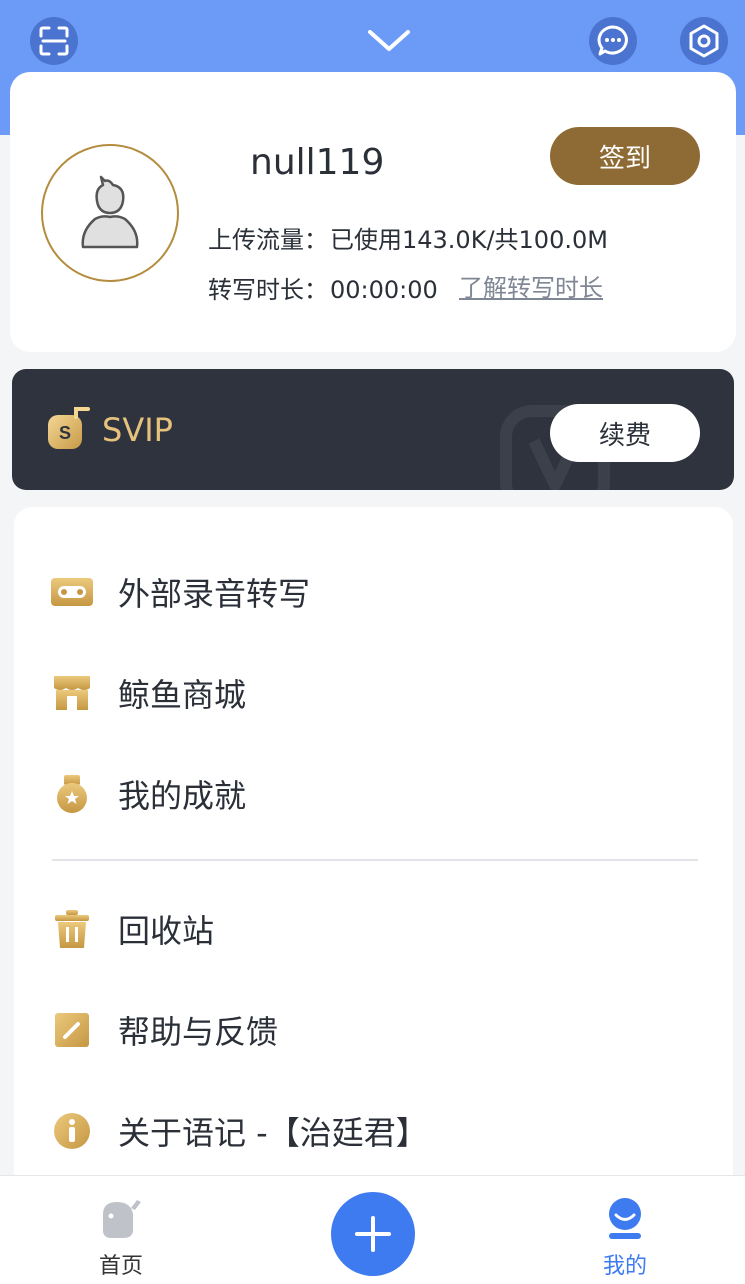 The image size is (745, 1284). I want to click on tab-mine-label: 我的, so click(624, 1266).